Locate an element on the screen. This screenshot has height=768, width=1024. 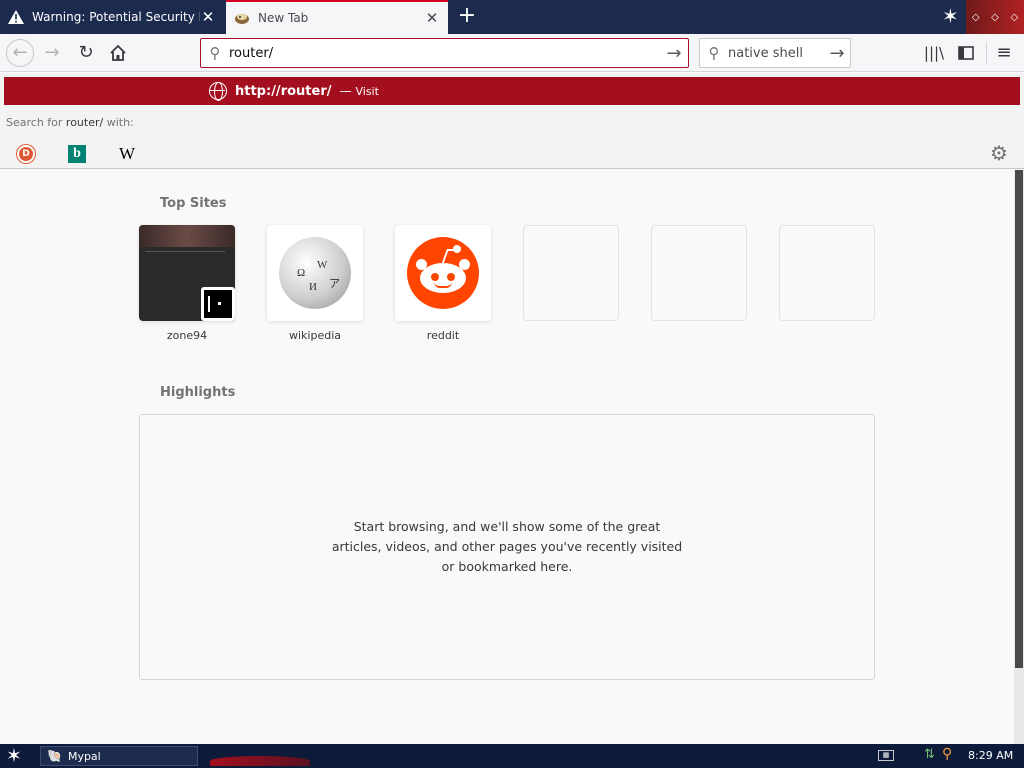
library-icon: |||\ is located at coordinates (934, 53).